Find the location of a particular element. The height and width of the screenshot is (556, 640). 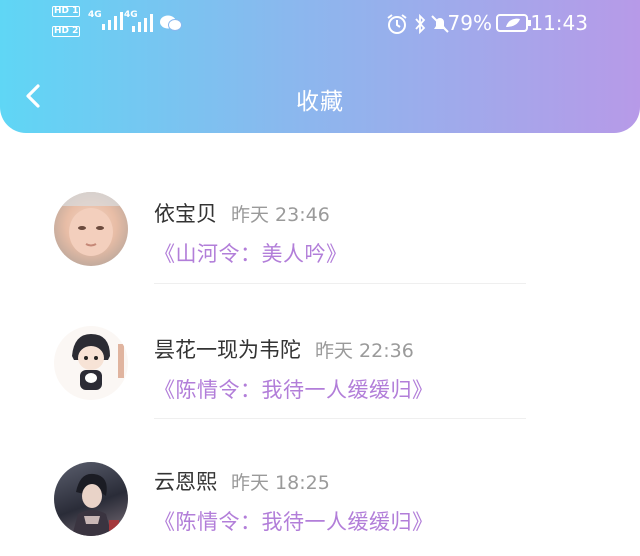

status-bar: HD 1 HD 2 4G 4G 79% 11:43 is located at coordinates (320, 23).